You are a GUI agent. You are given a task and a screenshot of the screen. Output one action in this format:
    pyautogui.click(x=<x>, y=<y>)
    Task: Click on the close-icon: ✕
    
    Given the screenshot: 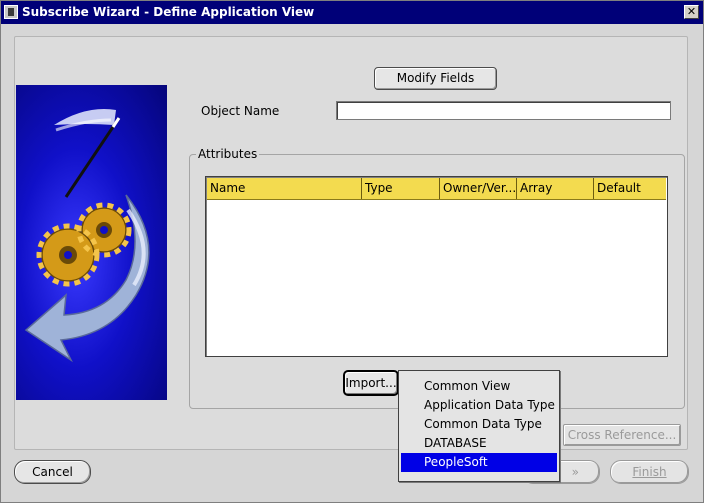 What is the action you would take?
    pyautogui.click(x=691, y=12)
    